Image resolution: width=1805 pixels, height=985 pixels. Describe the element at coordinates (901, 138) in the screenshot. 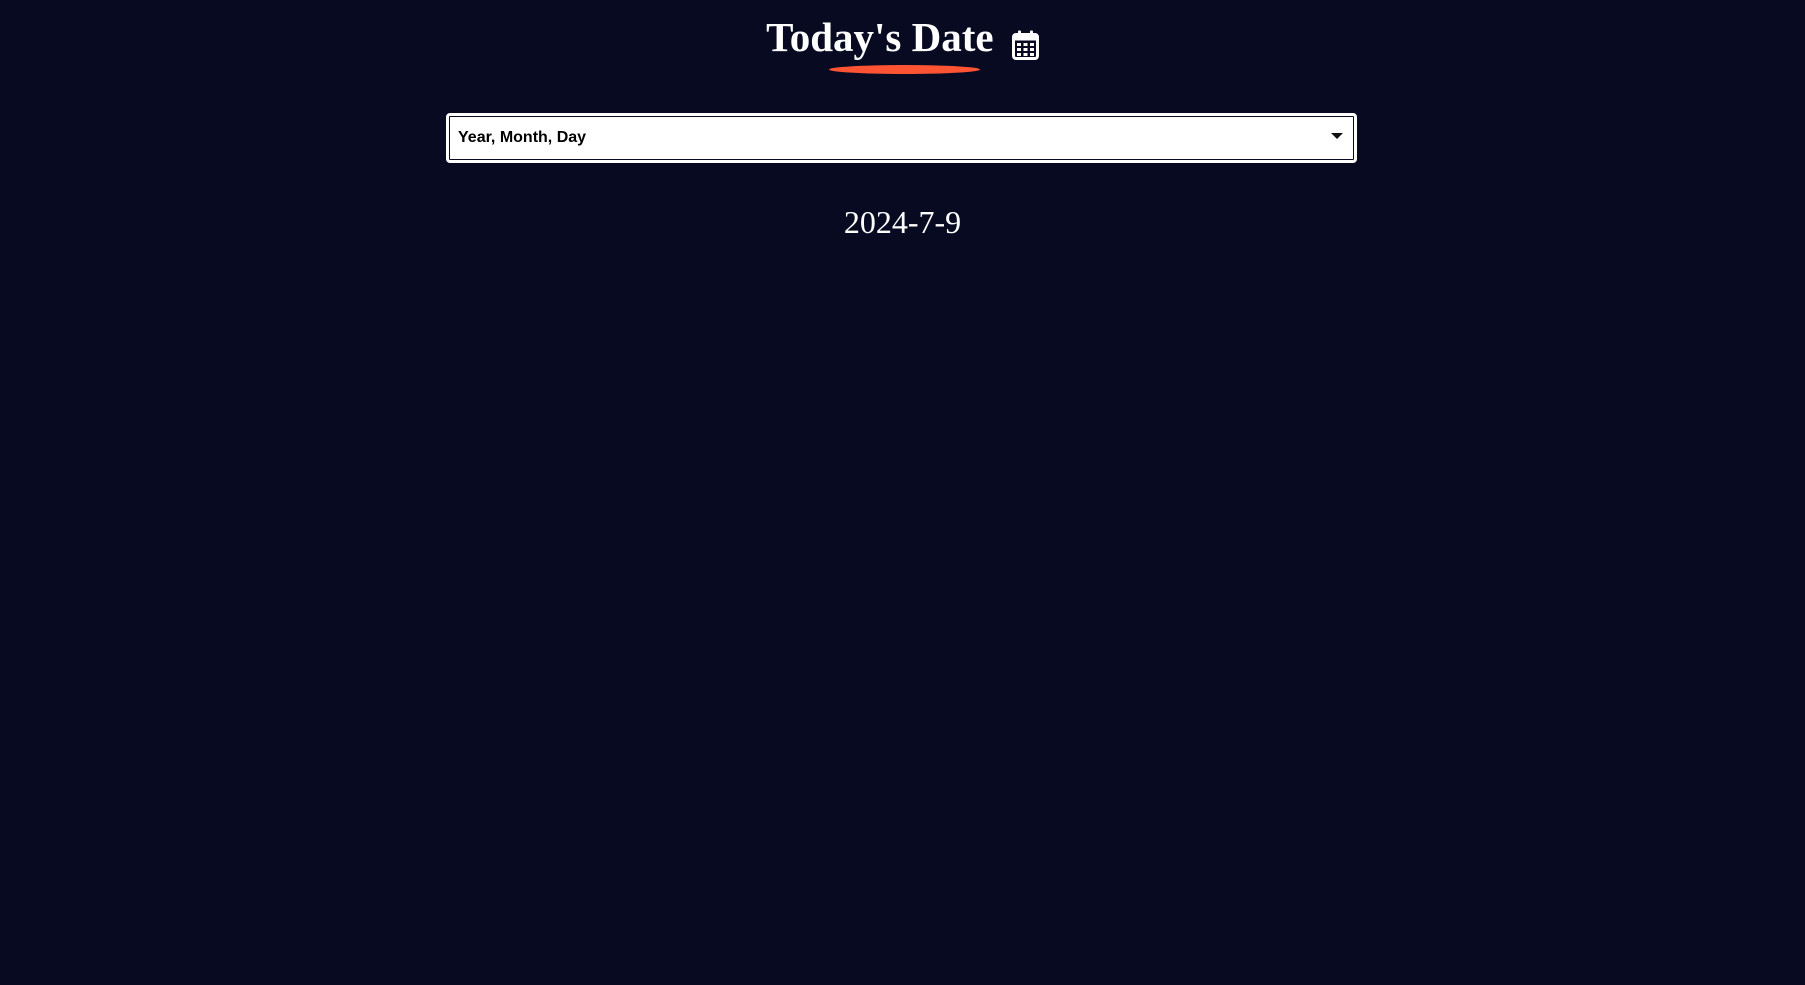

I see `date-format-select: Year, Month, Day` at that location.